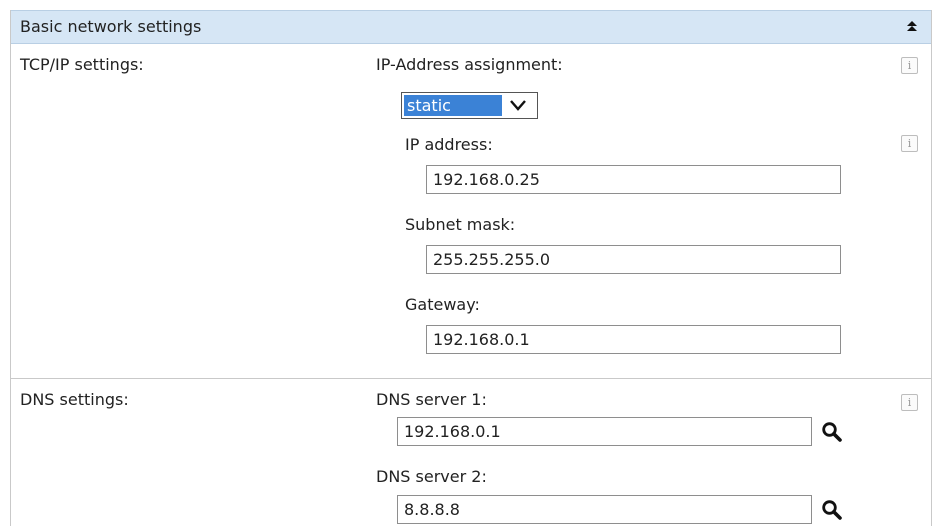 The height and width of the screenshot is (526, 935). Describe the element at coordinates (633, 259) in the screenshot. I see `subnet-mask-input` at that location.